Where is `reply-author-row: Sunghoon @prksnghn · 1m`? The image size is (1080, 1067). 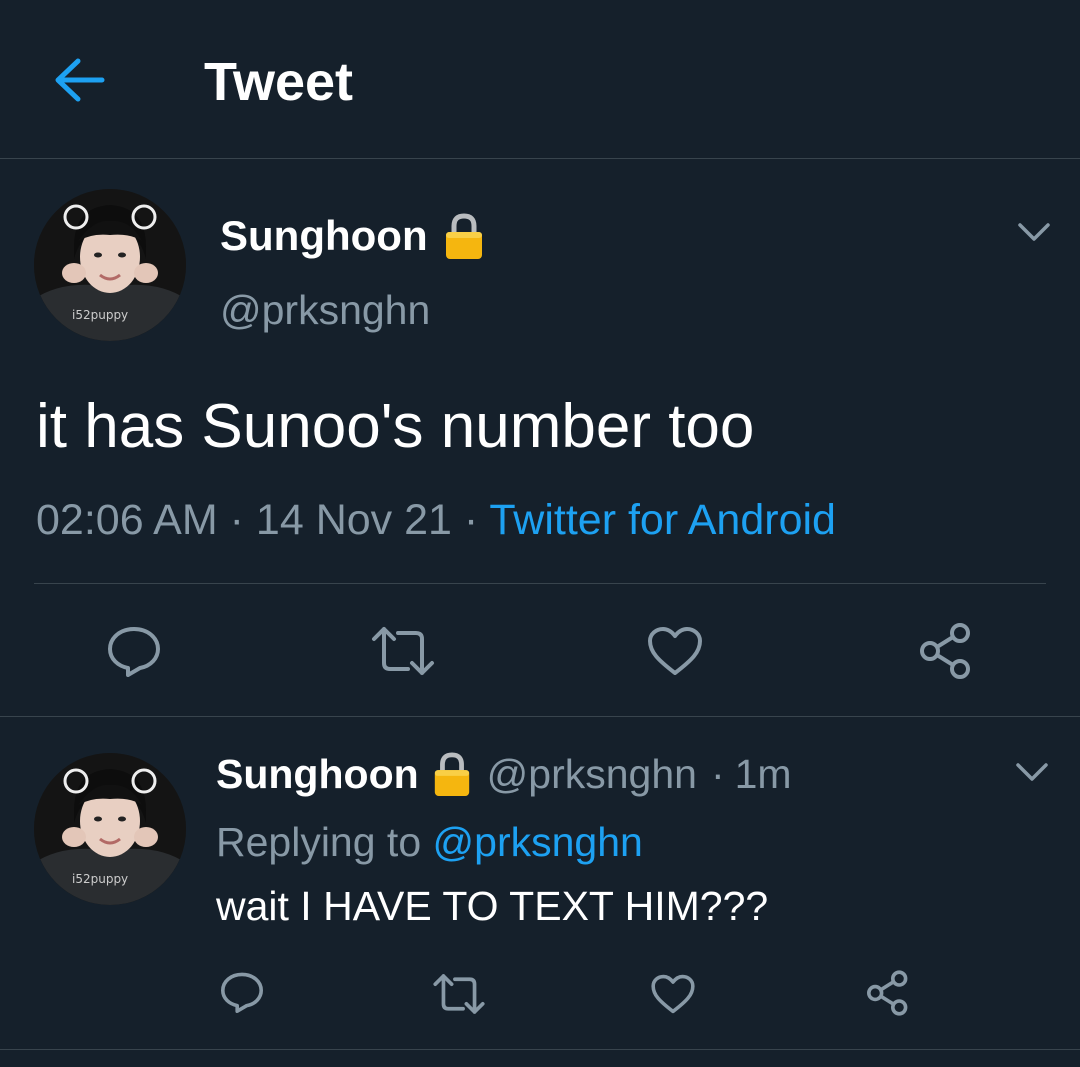
reply-author-row: Sunghoon @prksnghn · 1m is located at coordinates (504, 774).